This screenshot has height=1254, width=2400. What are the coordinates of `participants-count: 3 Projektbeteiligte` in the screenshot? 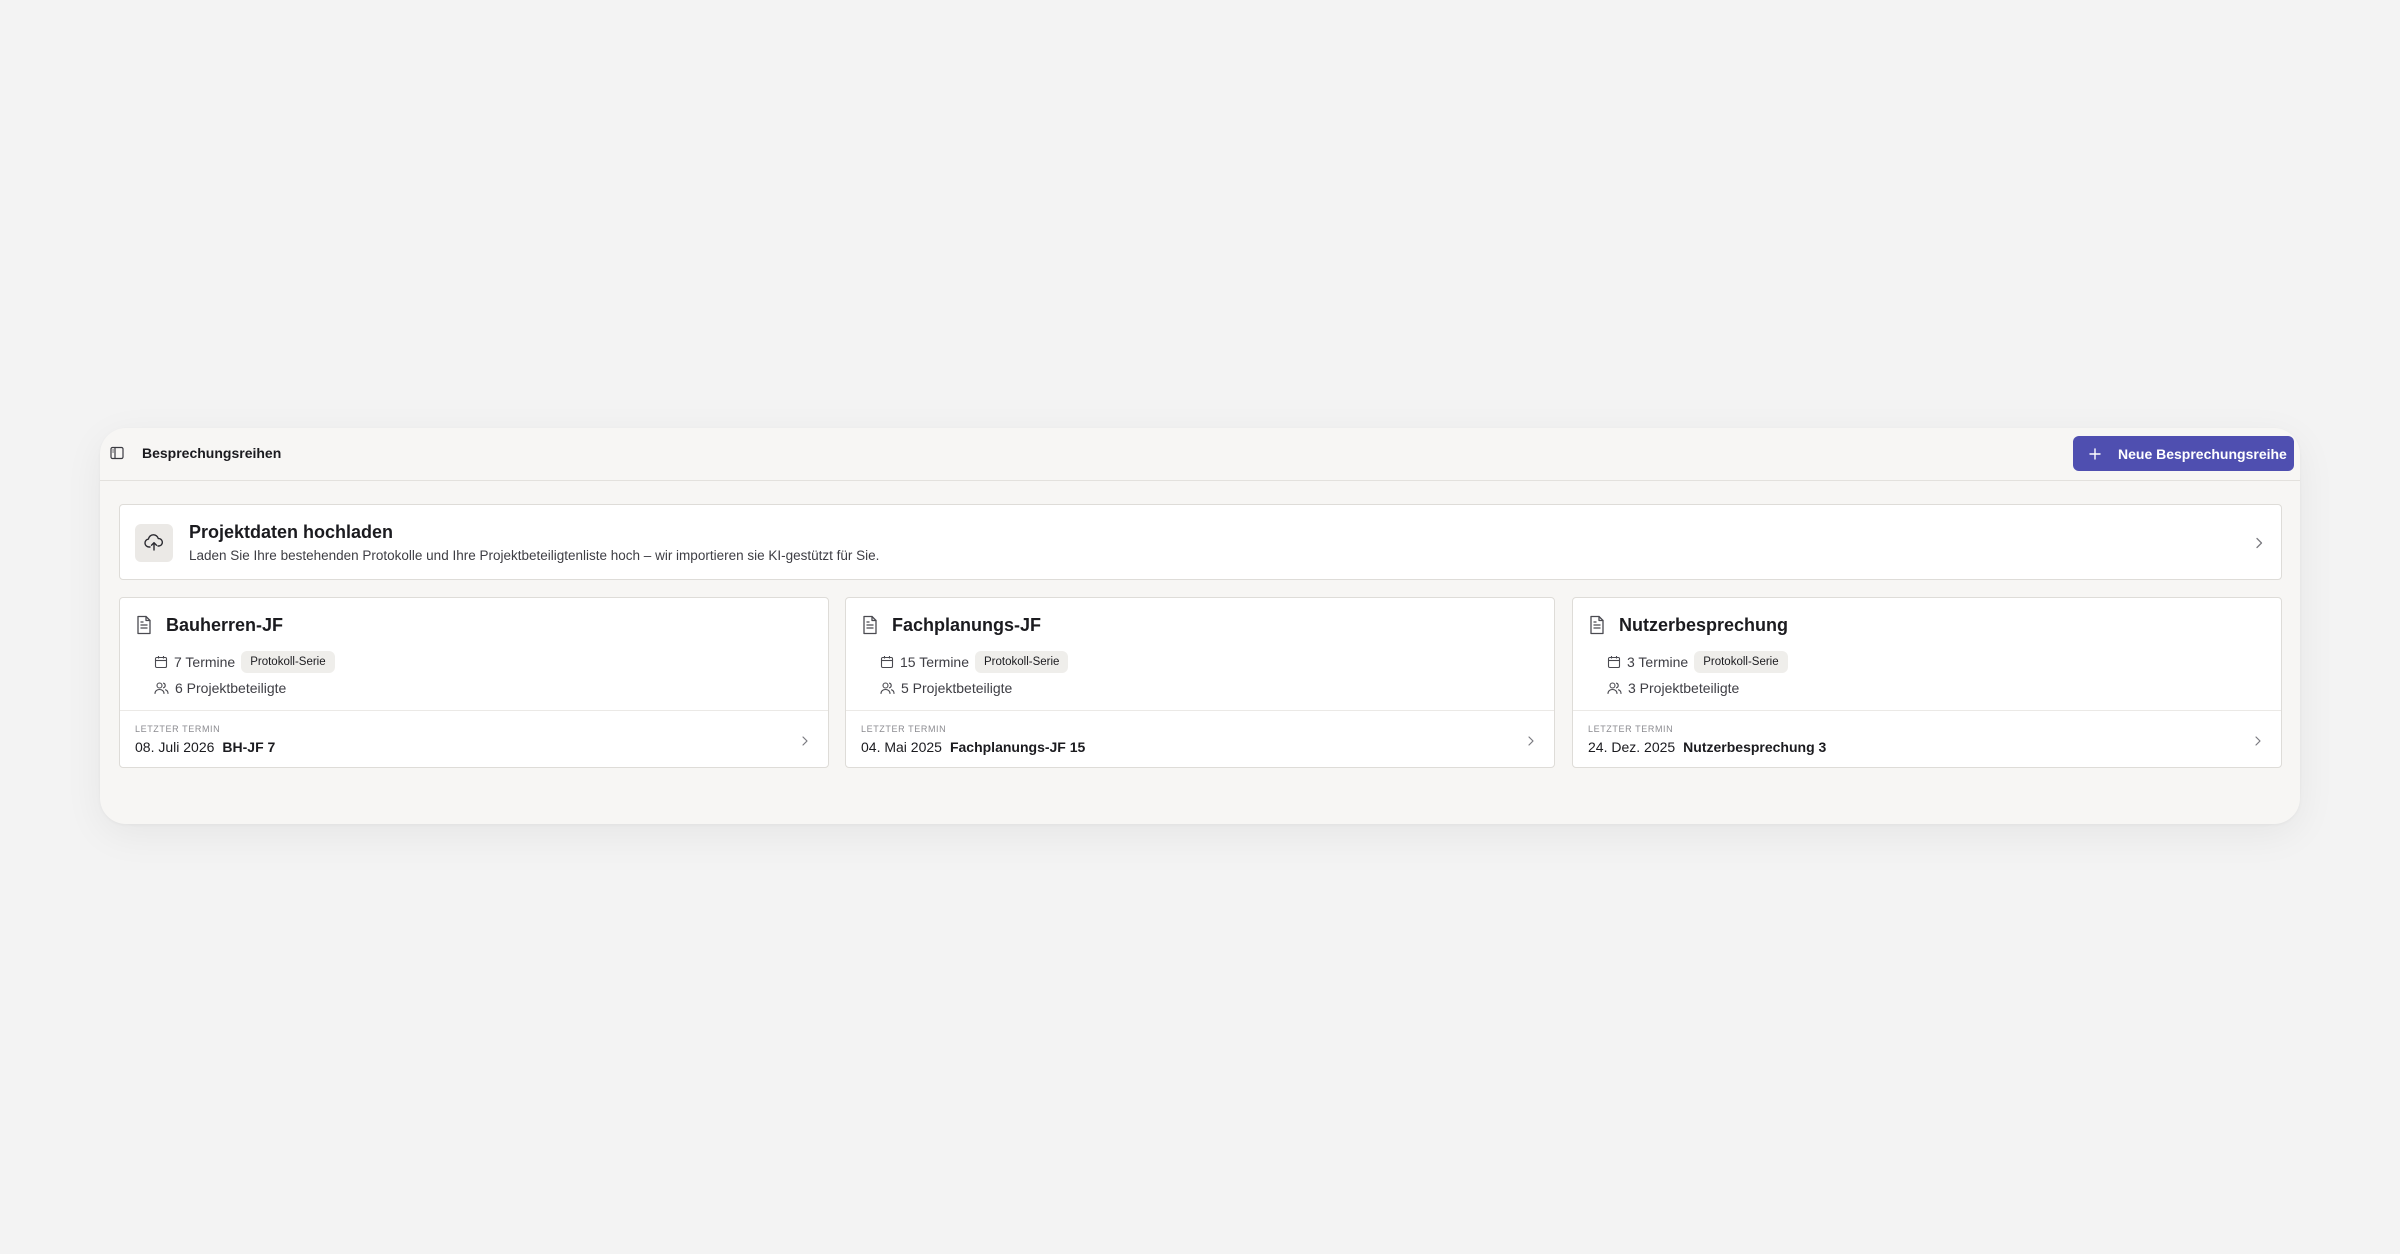 It's located at (1684, 688).